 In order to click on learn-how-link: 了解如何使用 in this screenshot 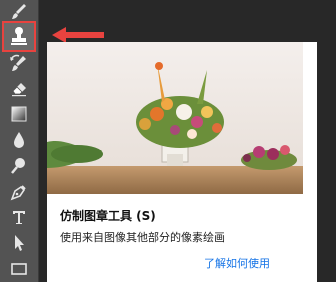, I will do `click(237, 263)`.